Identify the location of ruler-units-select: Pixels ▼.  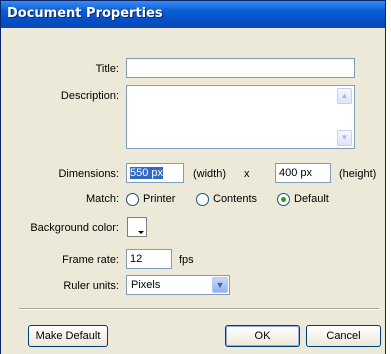
(178, 285).